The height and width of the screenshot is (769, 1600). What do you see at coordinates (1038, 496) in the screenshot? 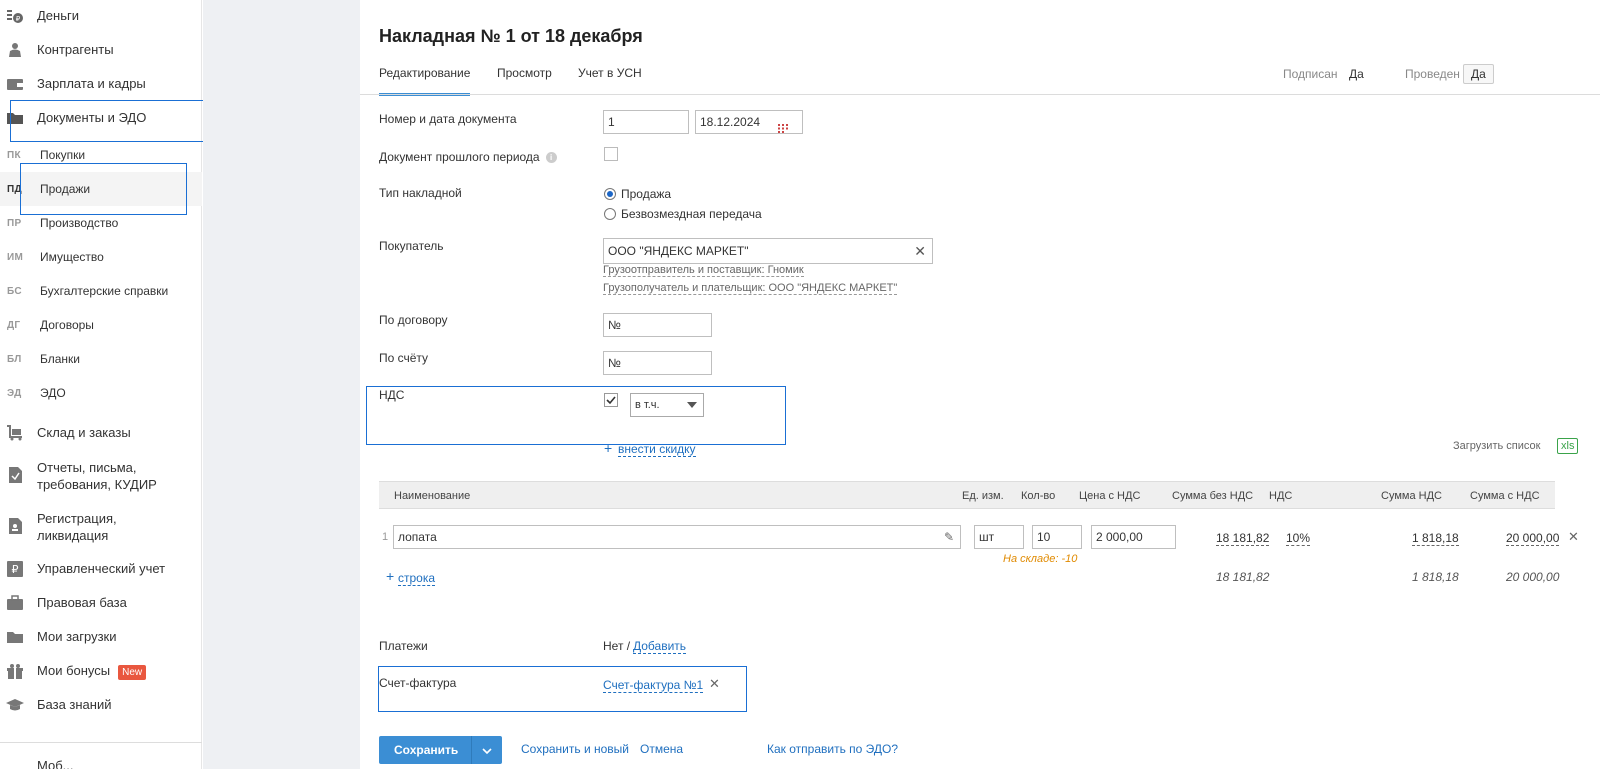
I see `th-qty: Кол-во` at bounding box center [1038, 496].